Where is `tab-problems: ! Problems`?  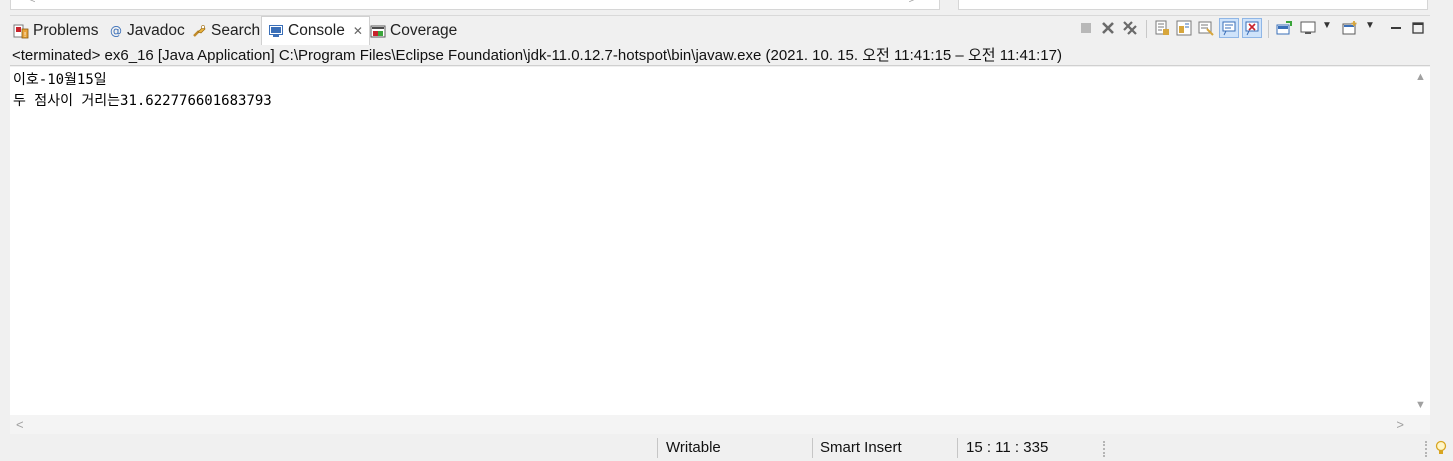 tab-problems: ! Problems is located at coordinates (55, 31).